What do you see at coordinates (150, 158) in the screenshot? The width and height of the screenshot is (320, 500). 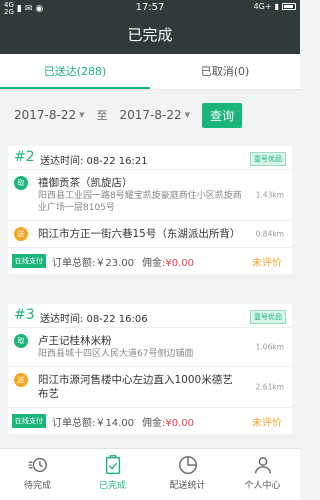 I see `order-header: #2 送达时间: 08-22 16:21 壹号优品` at bounding box center [150, 158].